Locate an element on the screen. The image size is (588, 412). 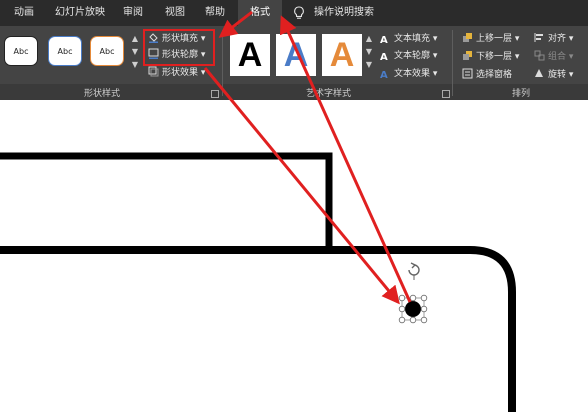
group-objects-icon is located at coordinates (539, 55).